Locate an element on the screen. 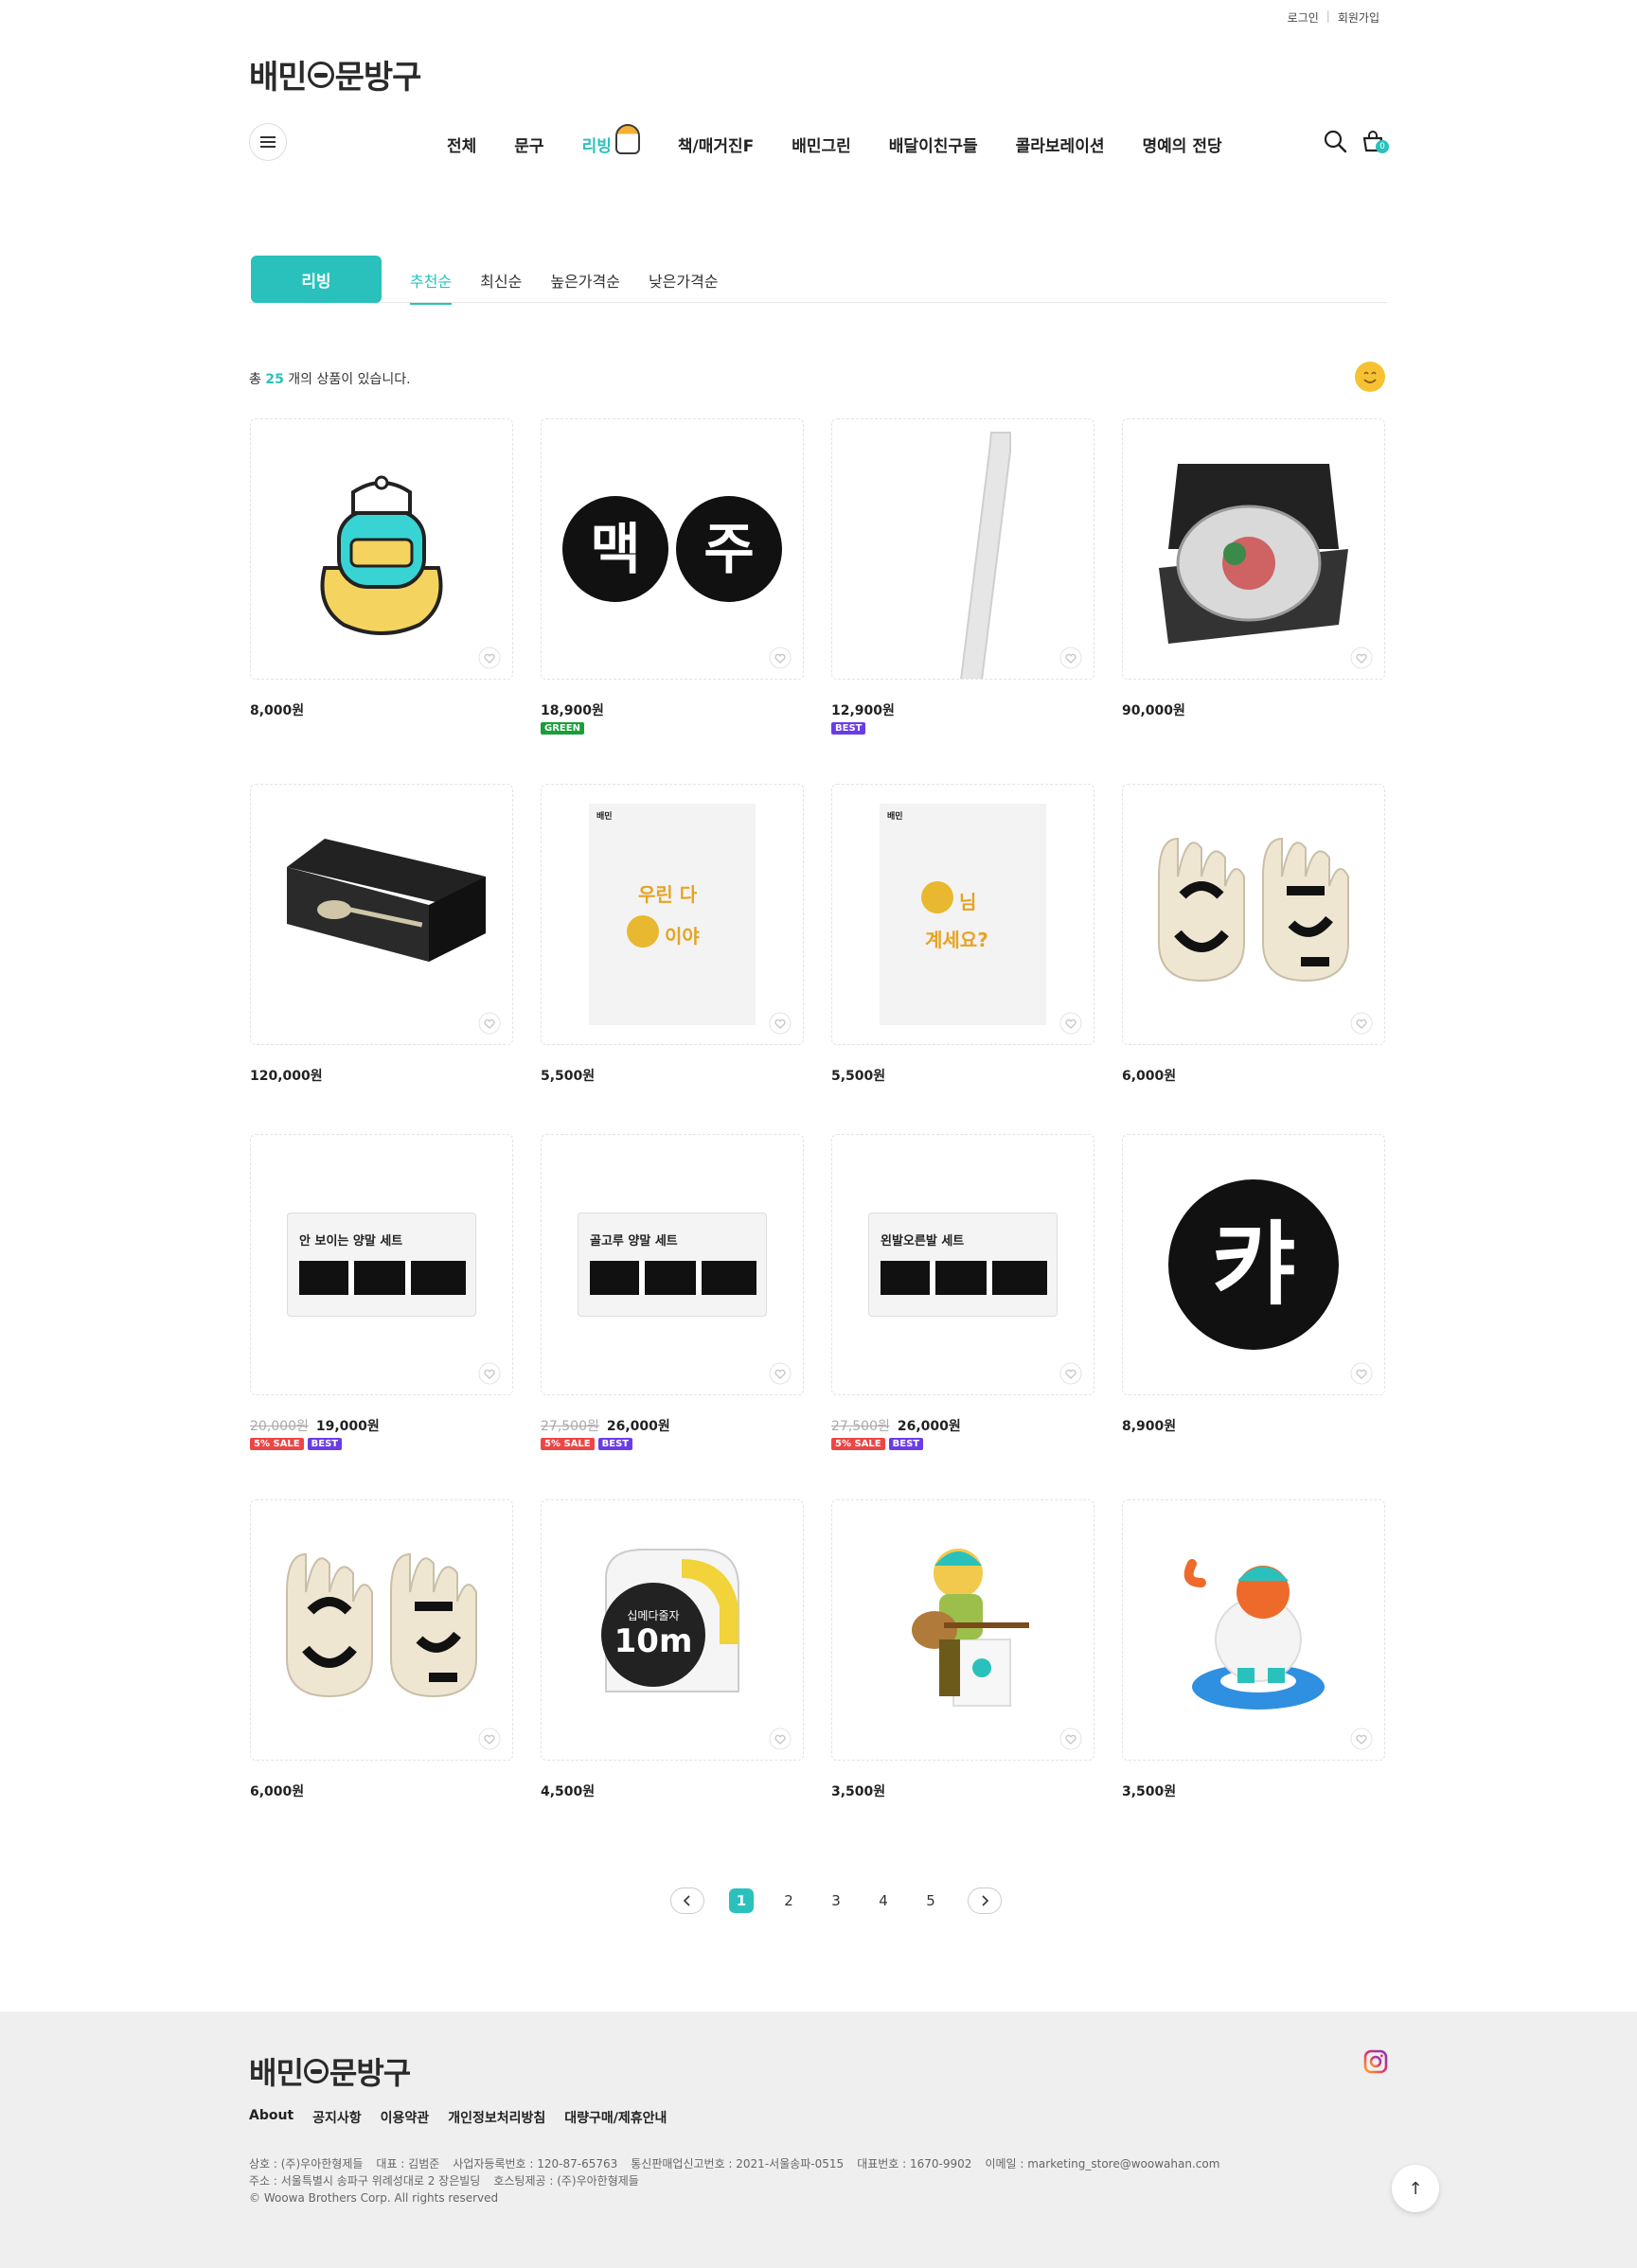  product-image: 십메다줄자 10m is located at coordinates (673, 1630).